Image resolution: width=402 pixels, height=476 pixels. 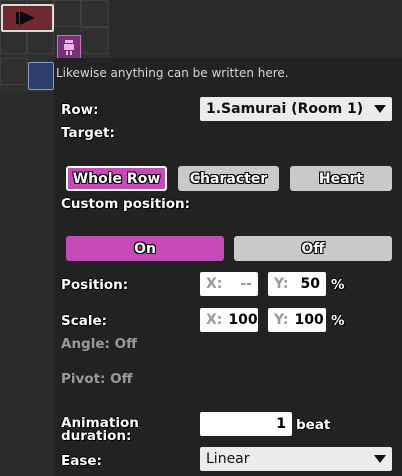 I want to click on row-dropdown: 1.Samurai (Room 1), so click(x=296, y=109).